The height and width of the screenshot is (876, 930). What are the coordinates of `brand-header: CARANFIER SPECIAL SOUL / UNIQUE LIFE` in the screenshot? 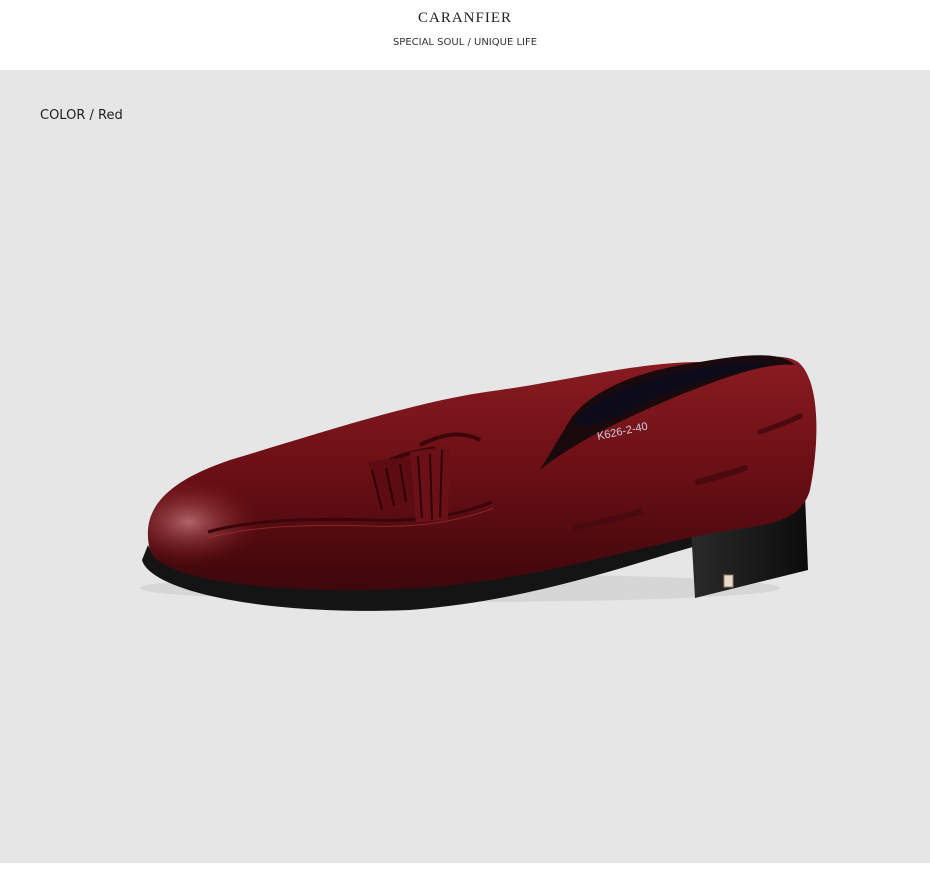 It's located at (465, 35).